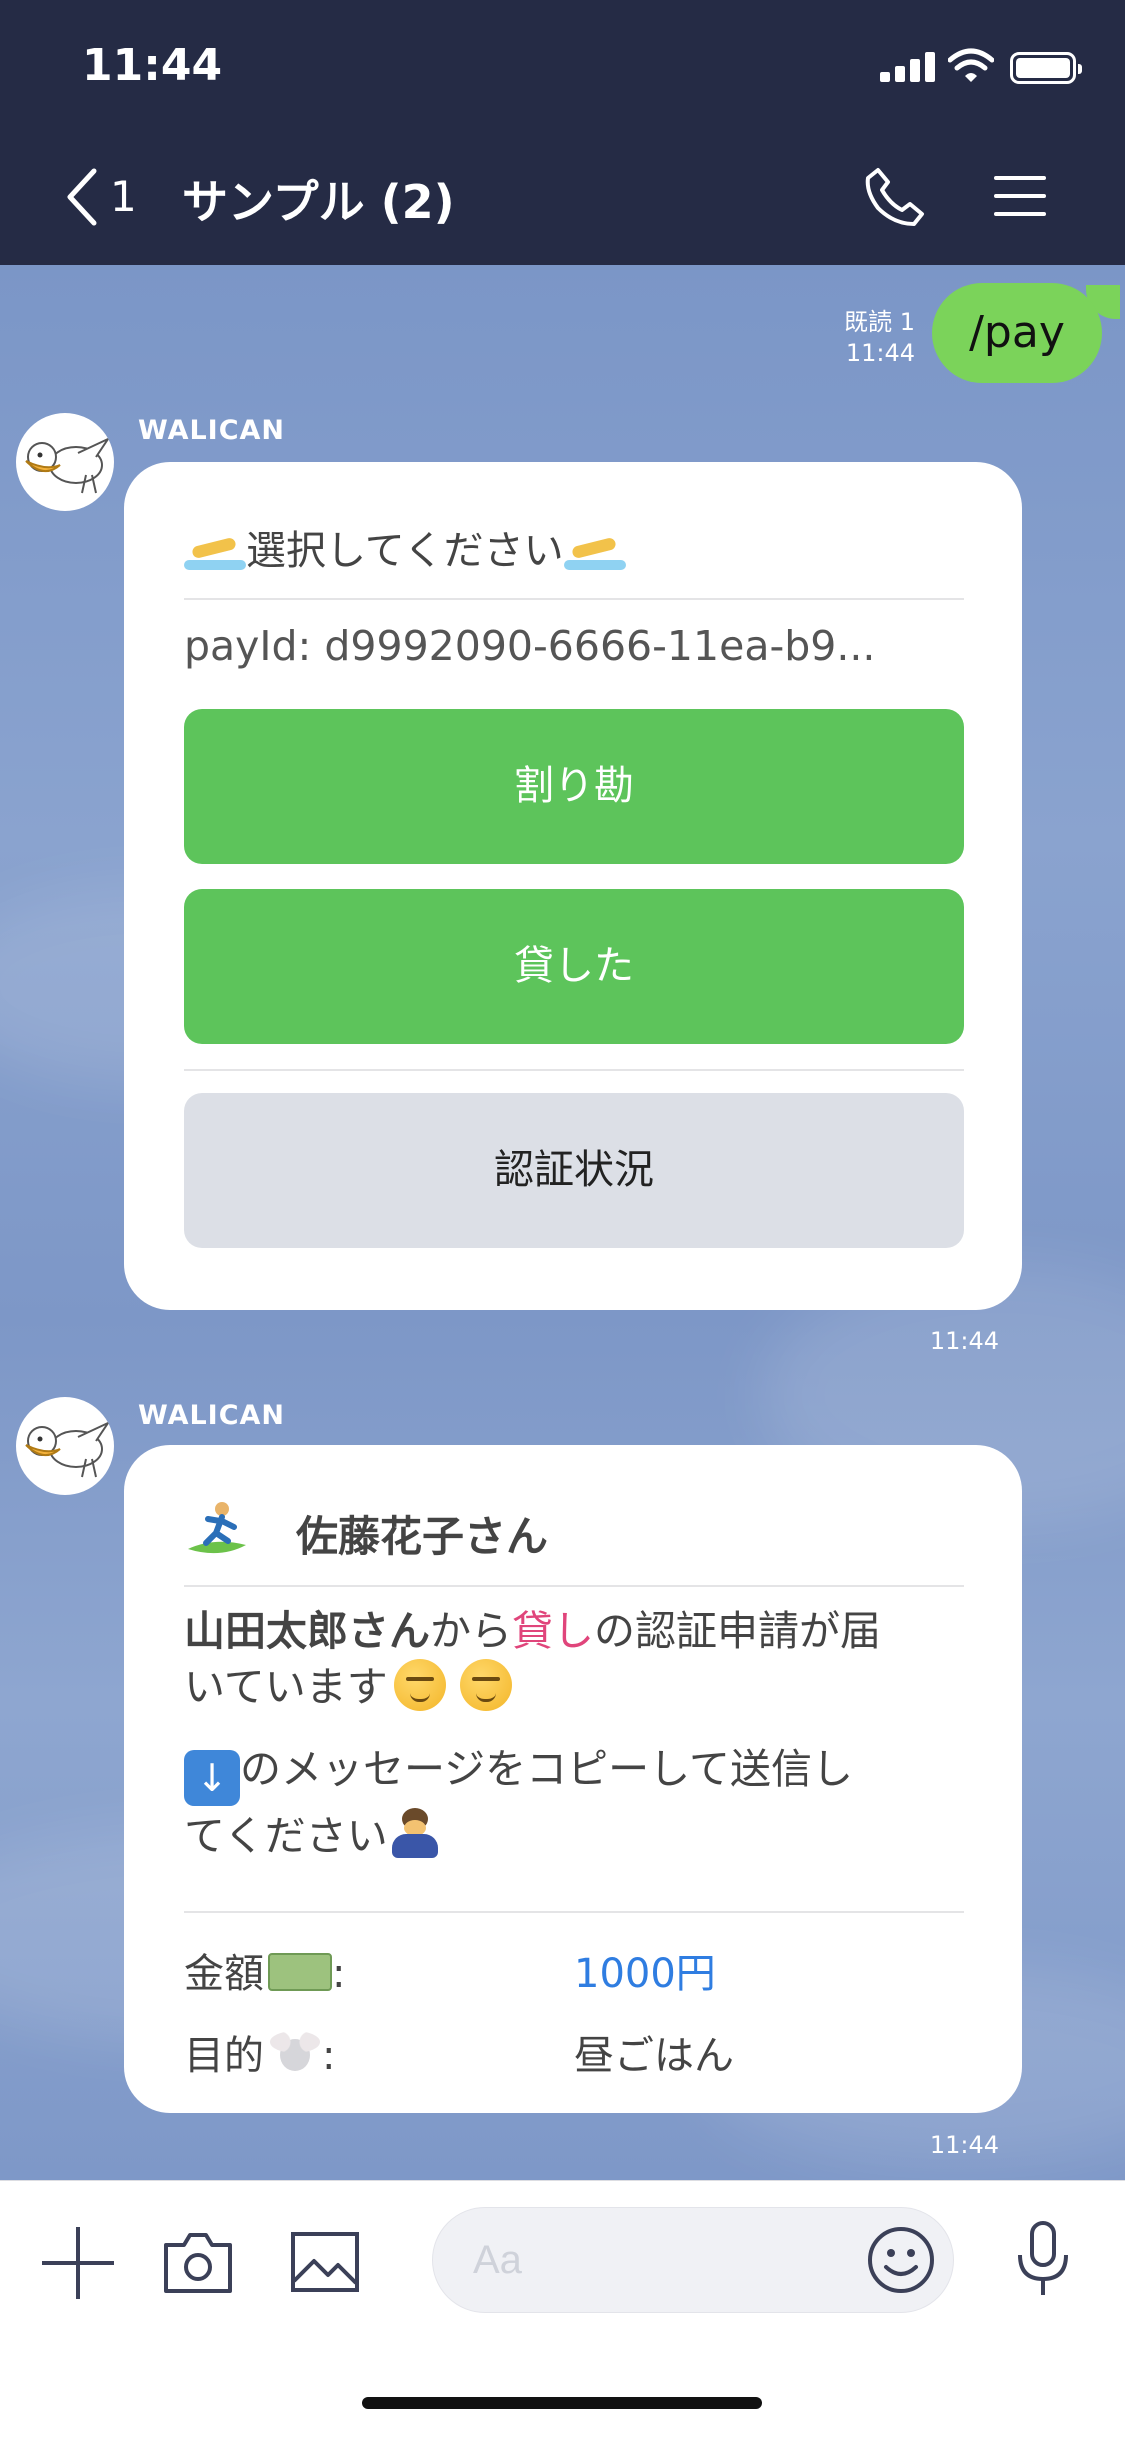 The image size is (1125, 2437). I want to click on phone-icon, so click(895, 197).